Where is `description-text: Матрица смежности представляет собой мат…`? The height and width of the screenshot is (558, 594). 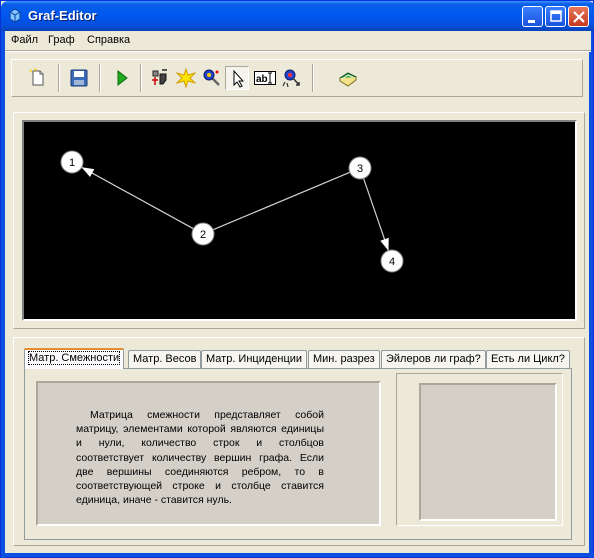
description-text: Матрица смежности представляет собой мат… is located at coordinates (200, 458).